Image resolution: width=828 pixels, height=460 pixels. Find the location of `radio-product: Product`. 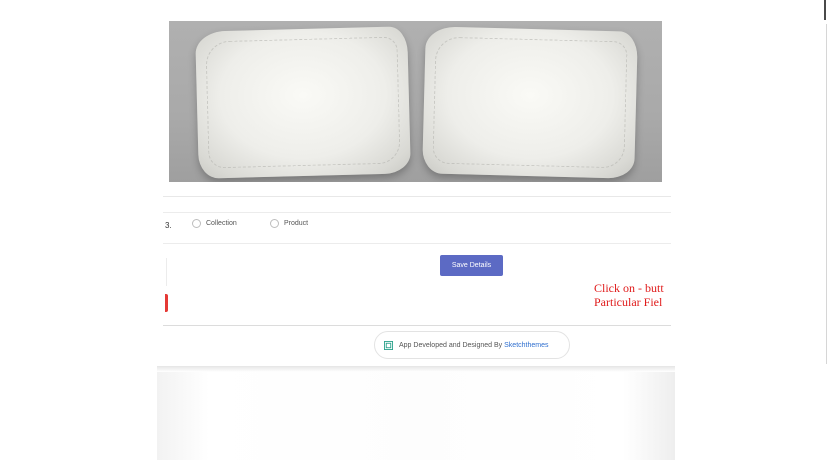

radio-product: Product is located at coordinates (289, 223).